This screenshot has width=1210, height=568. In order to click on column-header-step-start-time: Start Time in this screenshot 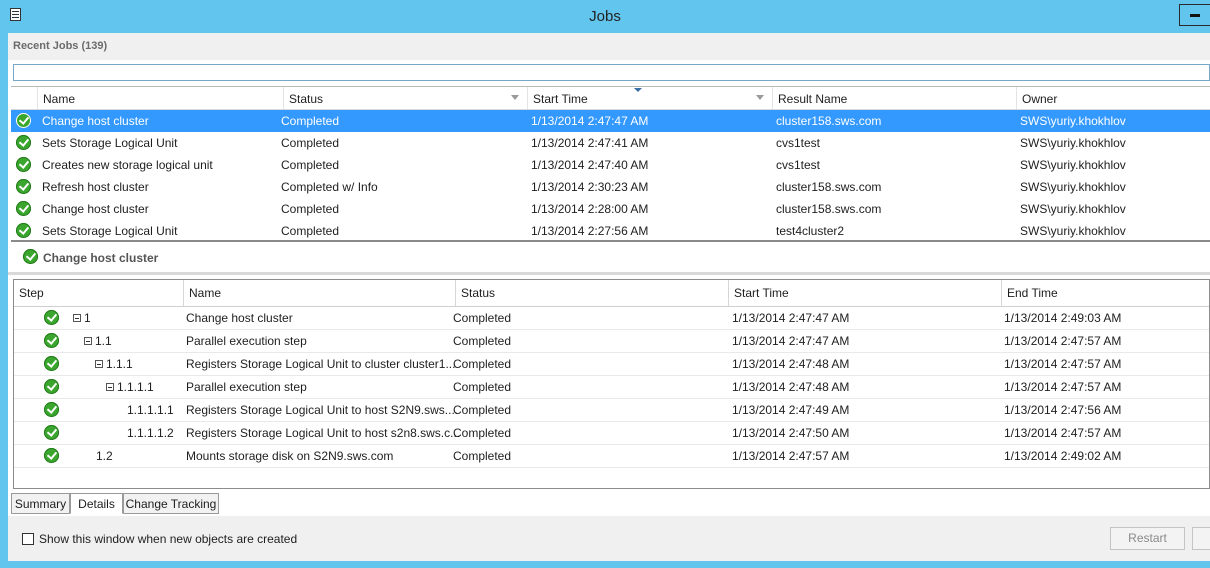, I will do `click(864, 293)`.